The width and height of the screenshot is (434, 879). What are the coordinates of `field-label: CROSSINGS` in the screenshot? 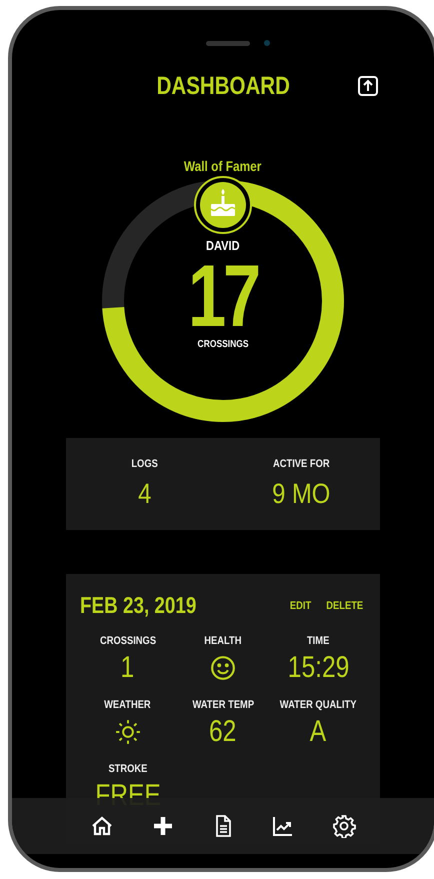 It's located at (128, 641).